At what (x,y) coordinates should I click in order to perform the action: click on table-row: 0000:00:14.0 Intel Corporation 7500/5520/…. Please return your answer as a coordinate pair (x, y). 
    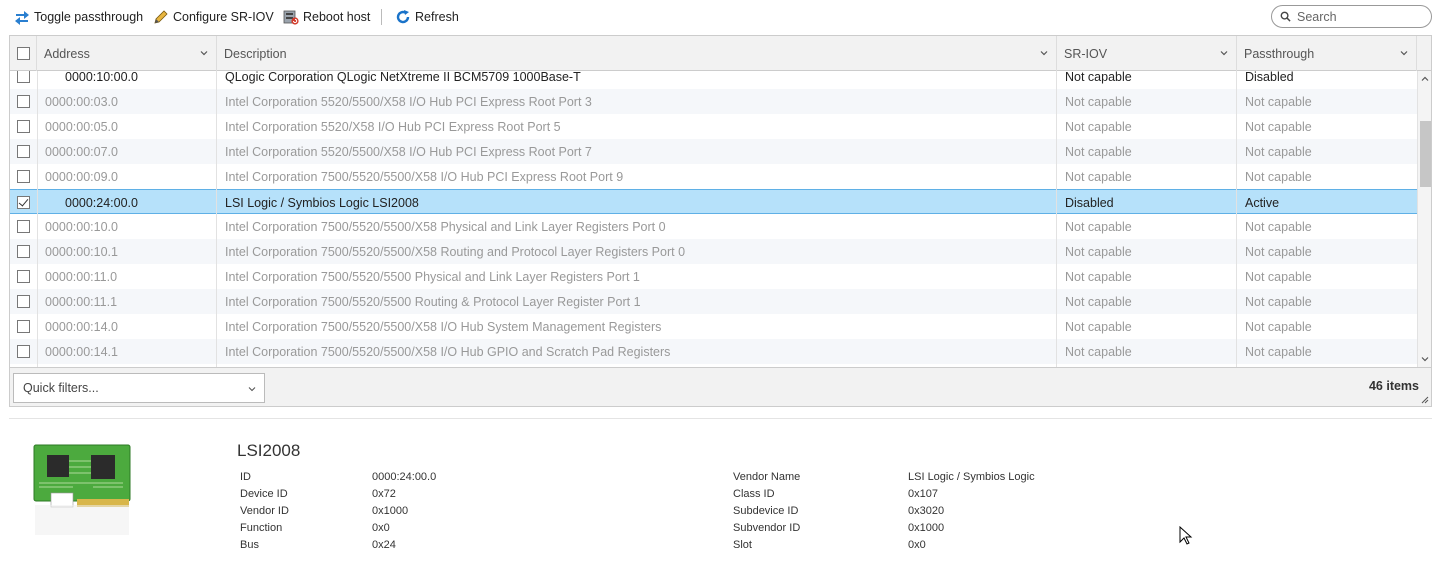
    Looking at the image, I should click on (713, 326).